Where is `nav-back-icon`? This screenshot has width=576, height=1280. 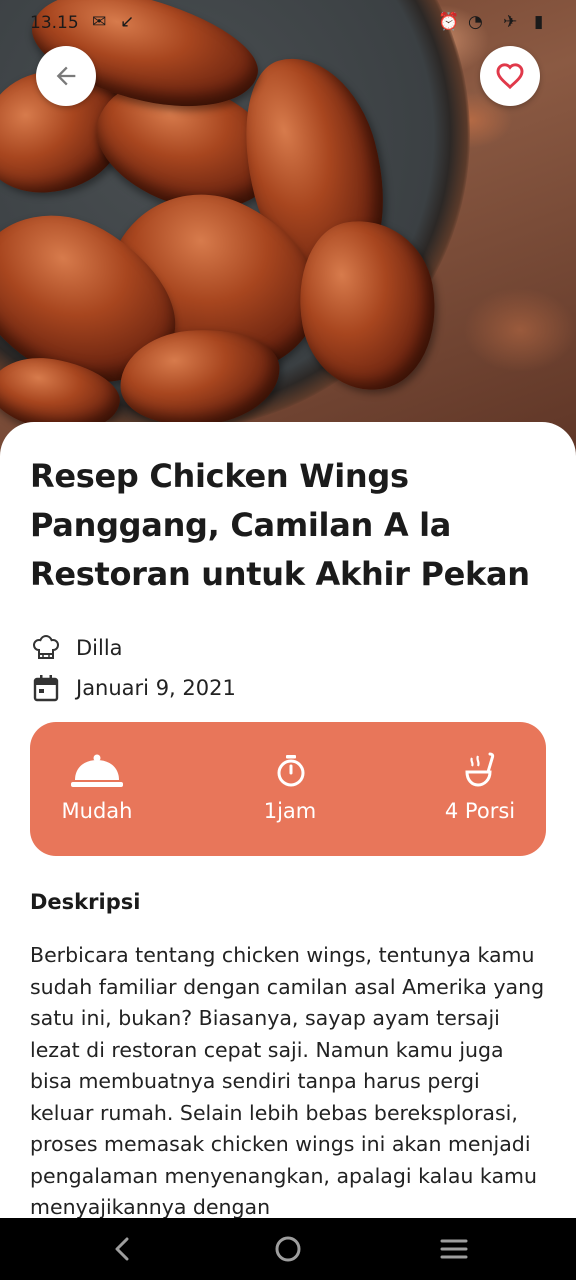
nav-back-icon is located at coordinates (123, 1249).